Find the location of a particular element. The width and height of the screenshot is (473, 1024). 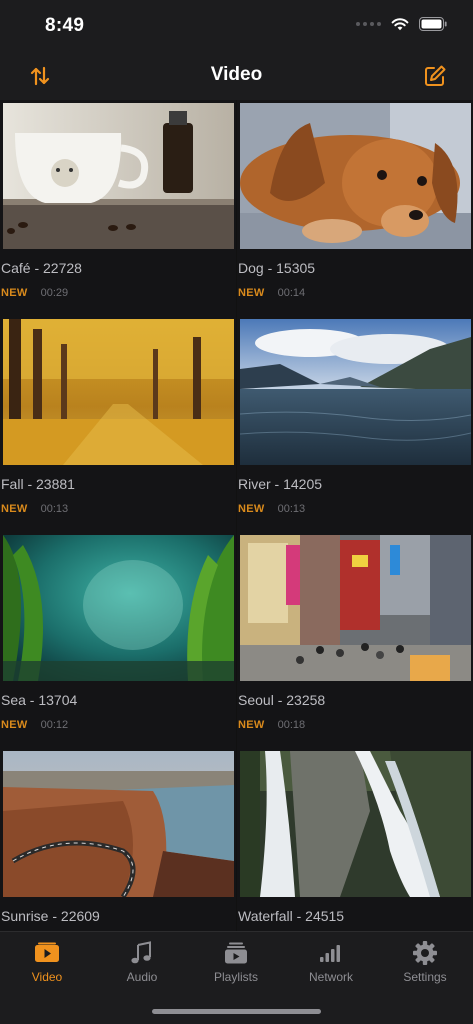

video-cell-dog: Dog - 15305 NEW 00:14 is located at coordinates (355, 208).